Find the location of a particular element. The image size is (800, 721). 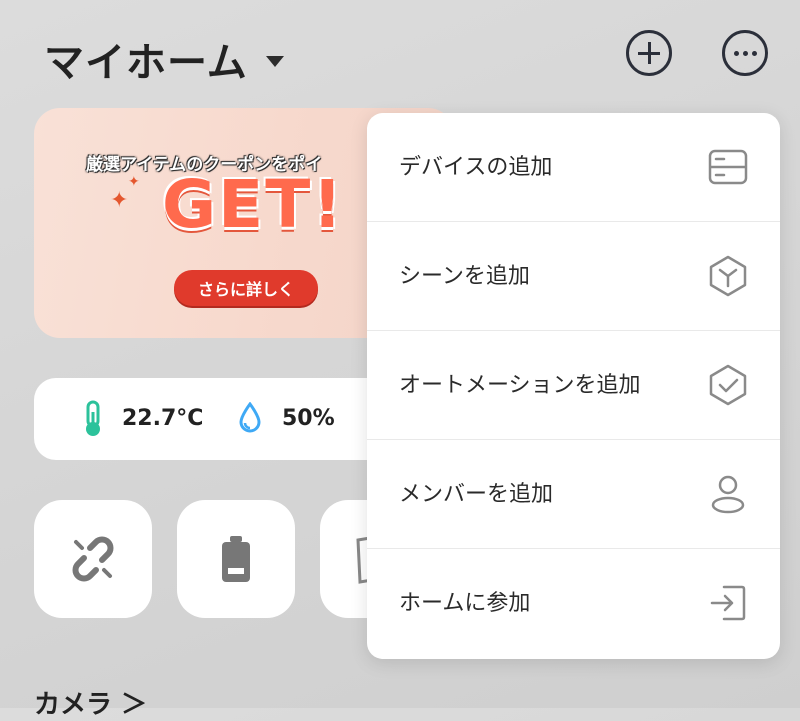

sparkle-icon: ✦ is located at coordinates (119, 200).